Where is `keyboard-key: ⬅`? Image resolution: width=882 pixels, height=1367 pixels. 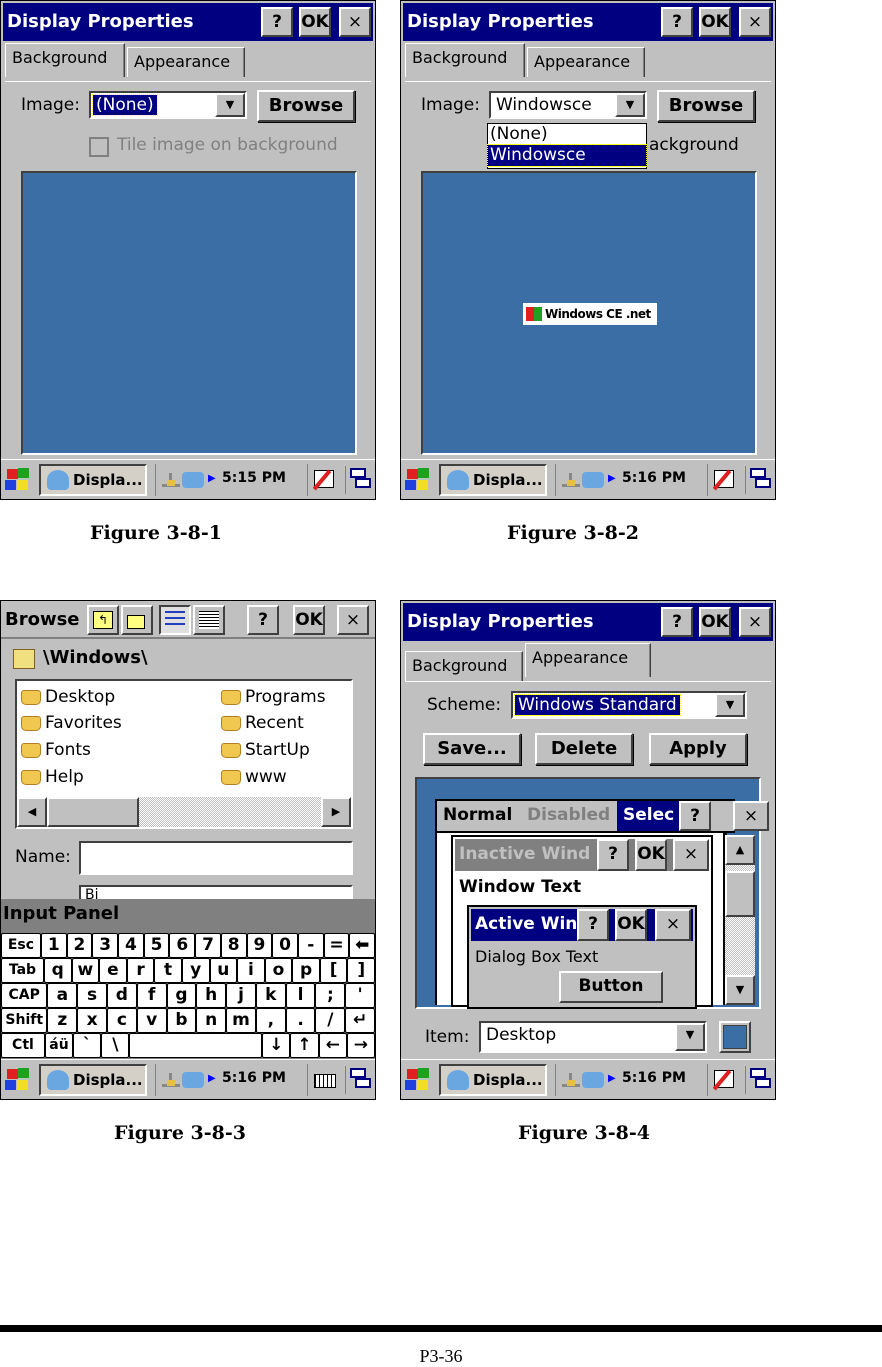 keyboard-key: ⬅ is located at coordinates (362, 945).